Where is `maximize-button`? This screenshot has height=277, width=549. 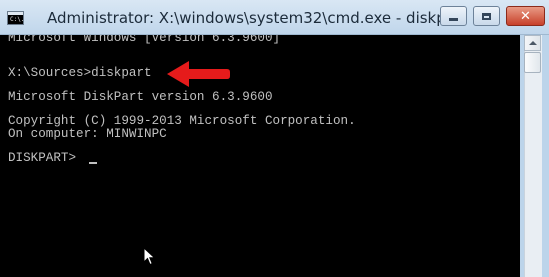 maximize-button is located at coordinates (486, 16).